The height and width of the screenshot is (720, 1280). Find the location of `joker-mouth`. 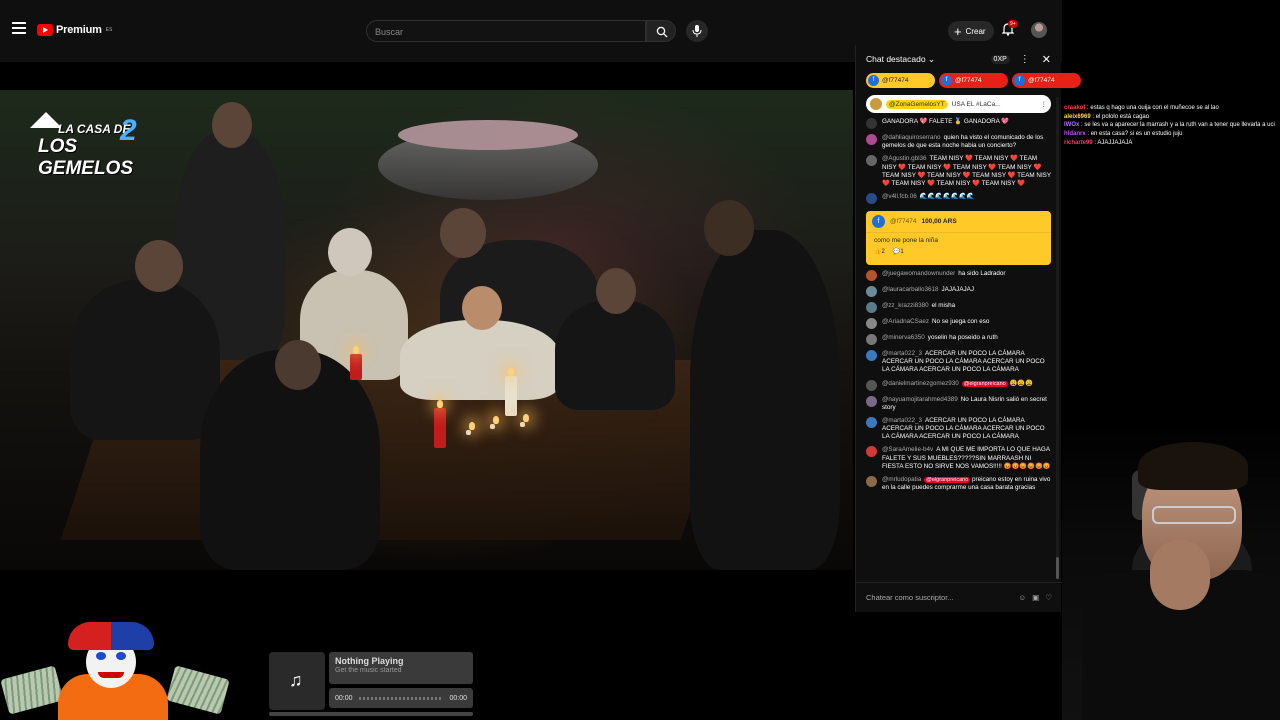

joker-mouth is located at coordinates (111, 675).